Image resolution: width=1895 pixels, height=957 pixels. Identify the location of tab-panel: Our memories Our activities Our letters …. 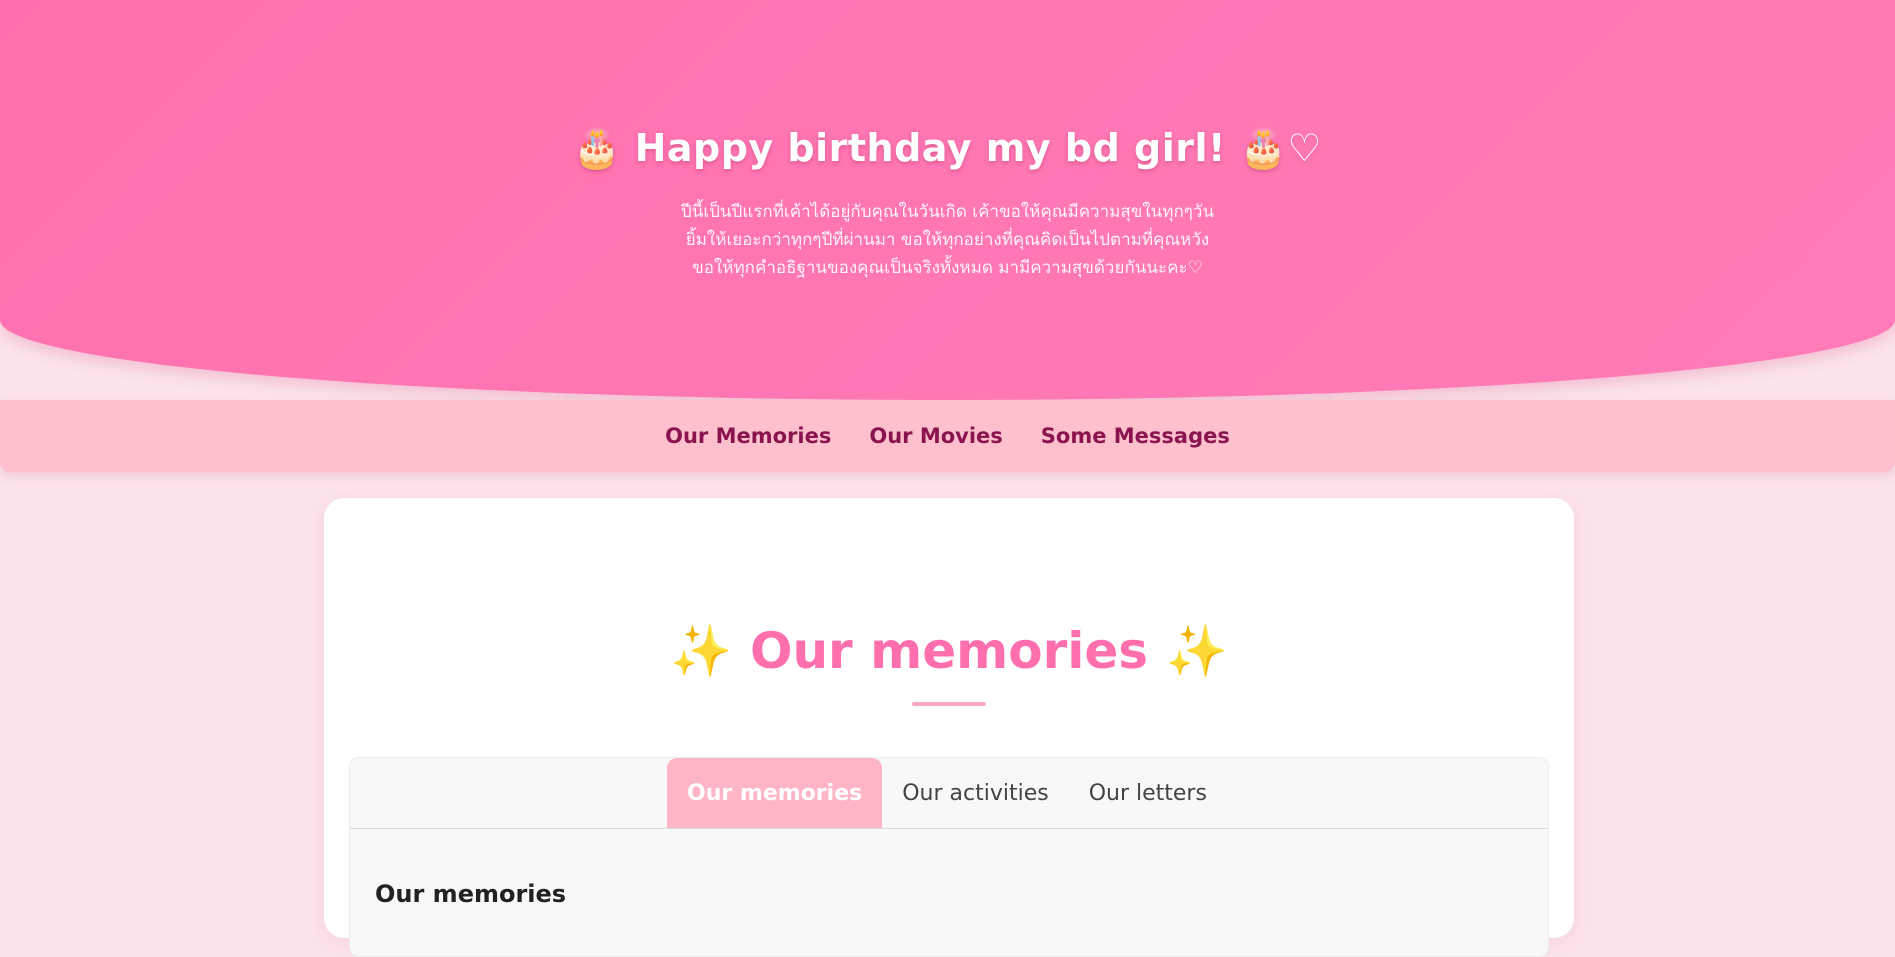
(949, 857).